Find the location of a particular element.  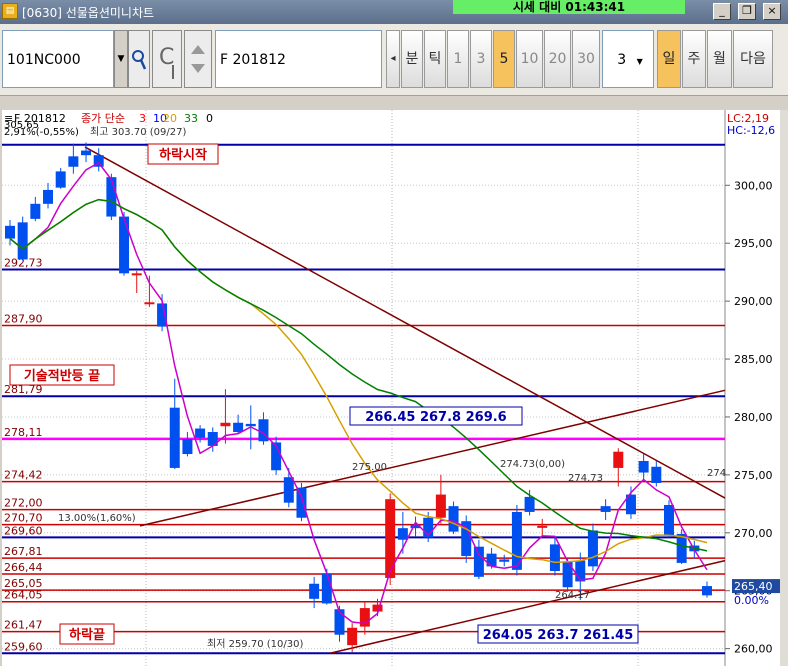

stepper is located at coordinates (198, 59).